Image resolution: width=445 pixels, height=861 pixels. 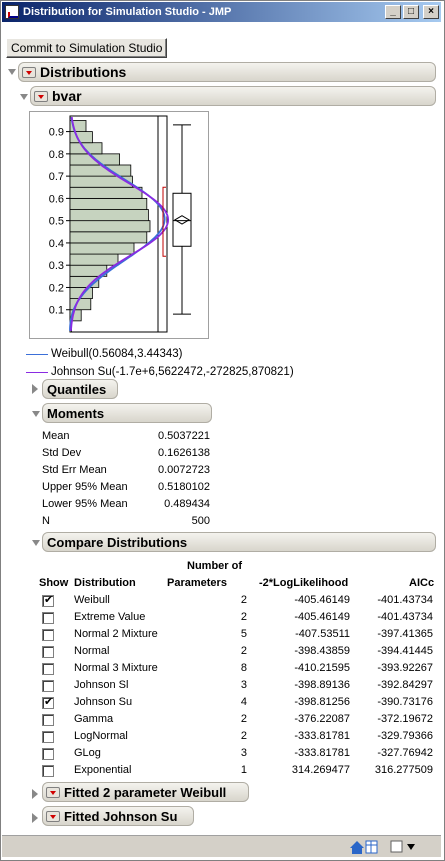 I want to click on outline-quantiles: Quantiles, so click(x=80, y=389).